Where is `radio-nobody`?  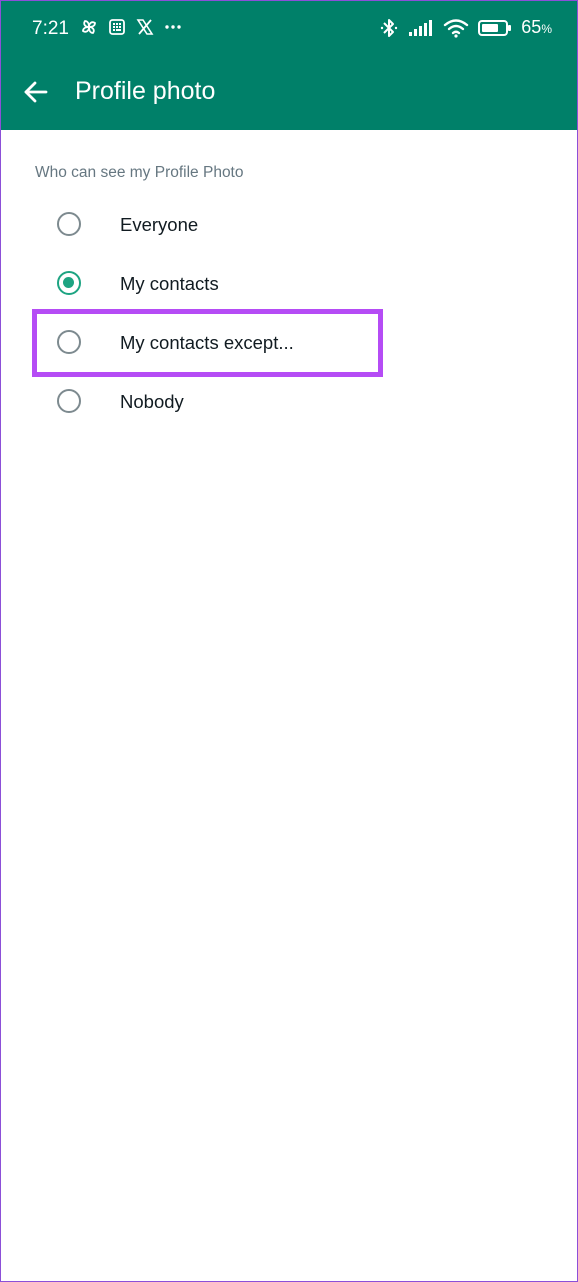
radio-nobody is located at coordinates (69, 401).